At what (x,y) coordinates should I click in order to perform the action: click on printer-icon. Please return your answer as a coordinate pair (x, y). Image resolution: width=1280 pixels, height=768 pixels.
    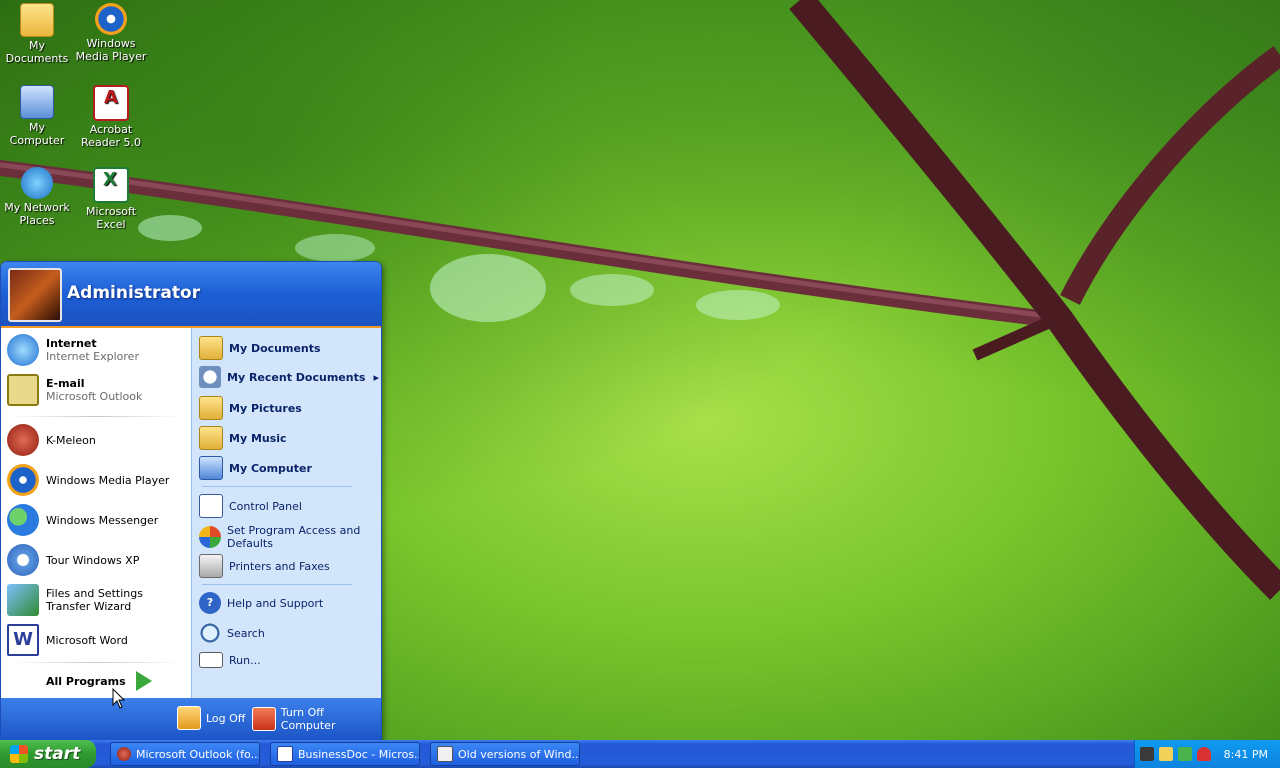
    Looking at the image, I should click on (211, 566).